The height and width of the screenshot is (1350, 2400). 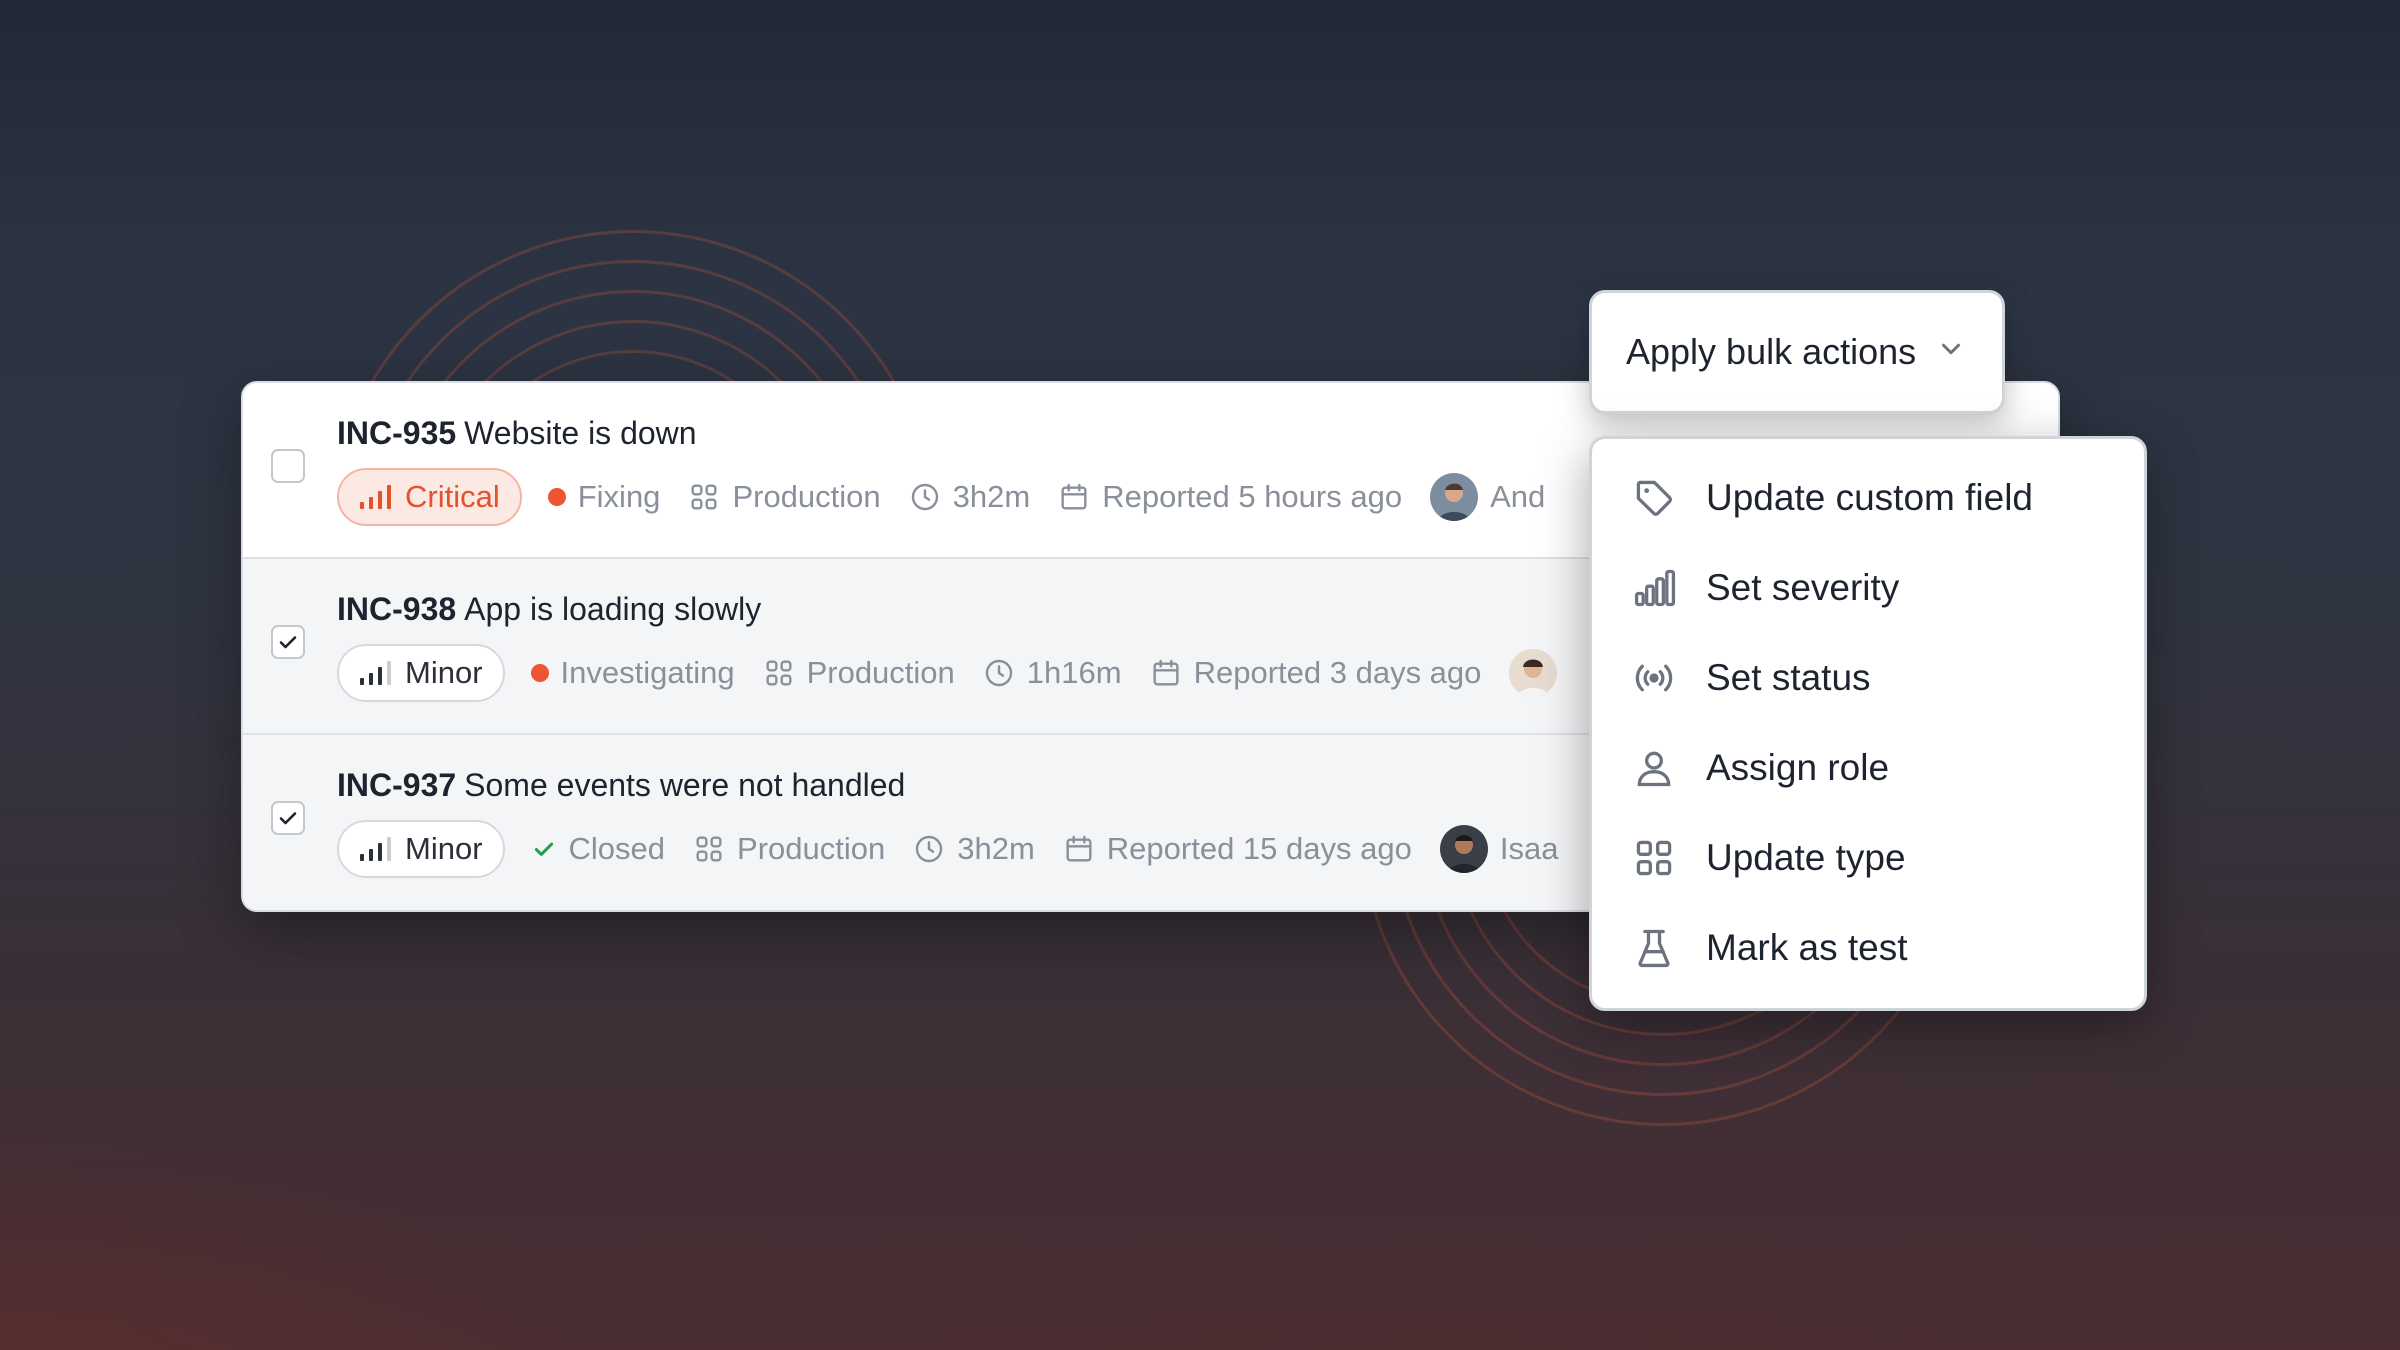 I want to click on incident-ref: INC-938, so click(x=397, y=609).